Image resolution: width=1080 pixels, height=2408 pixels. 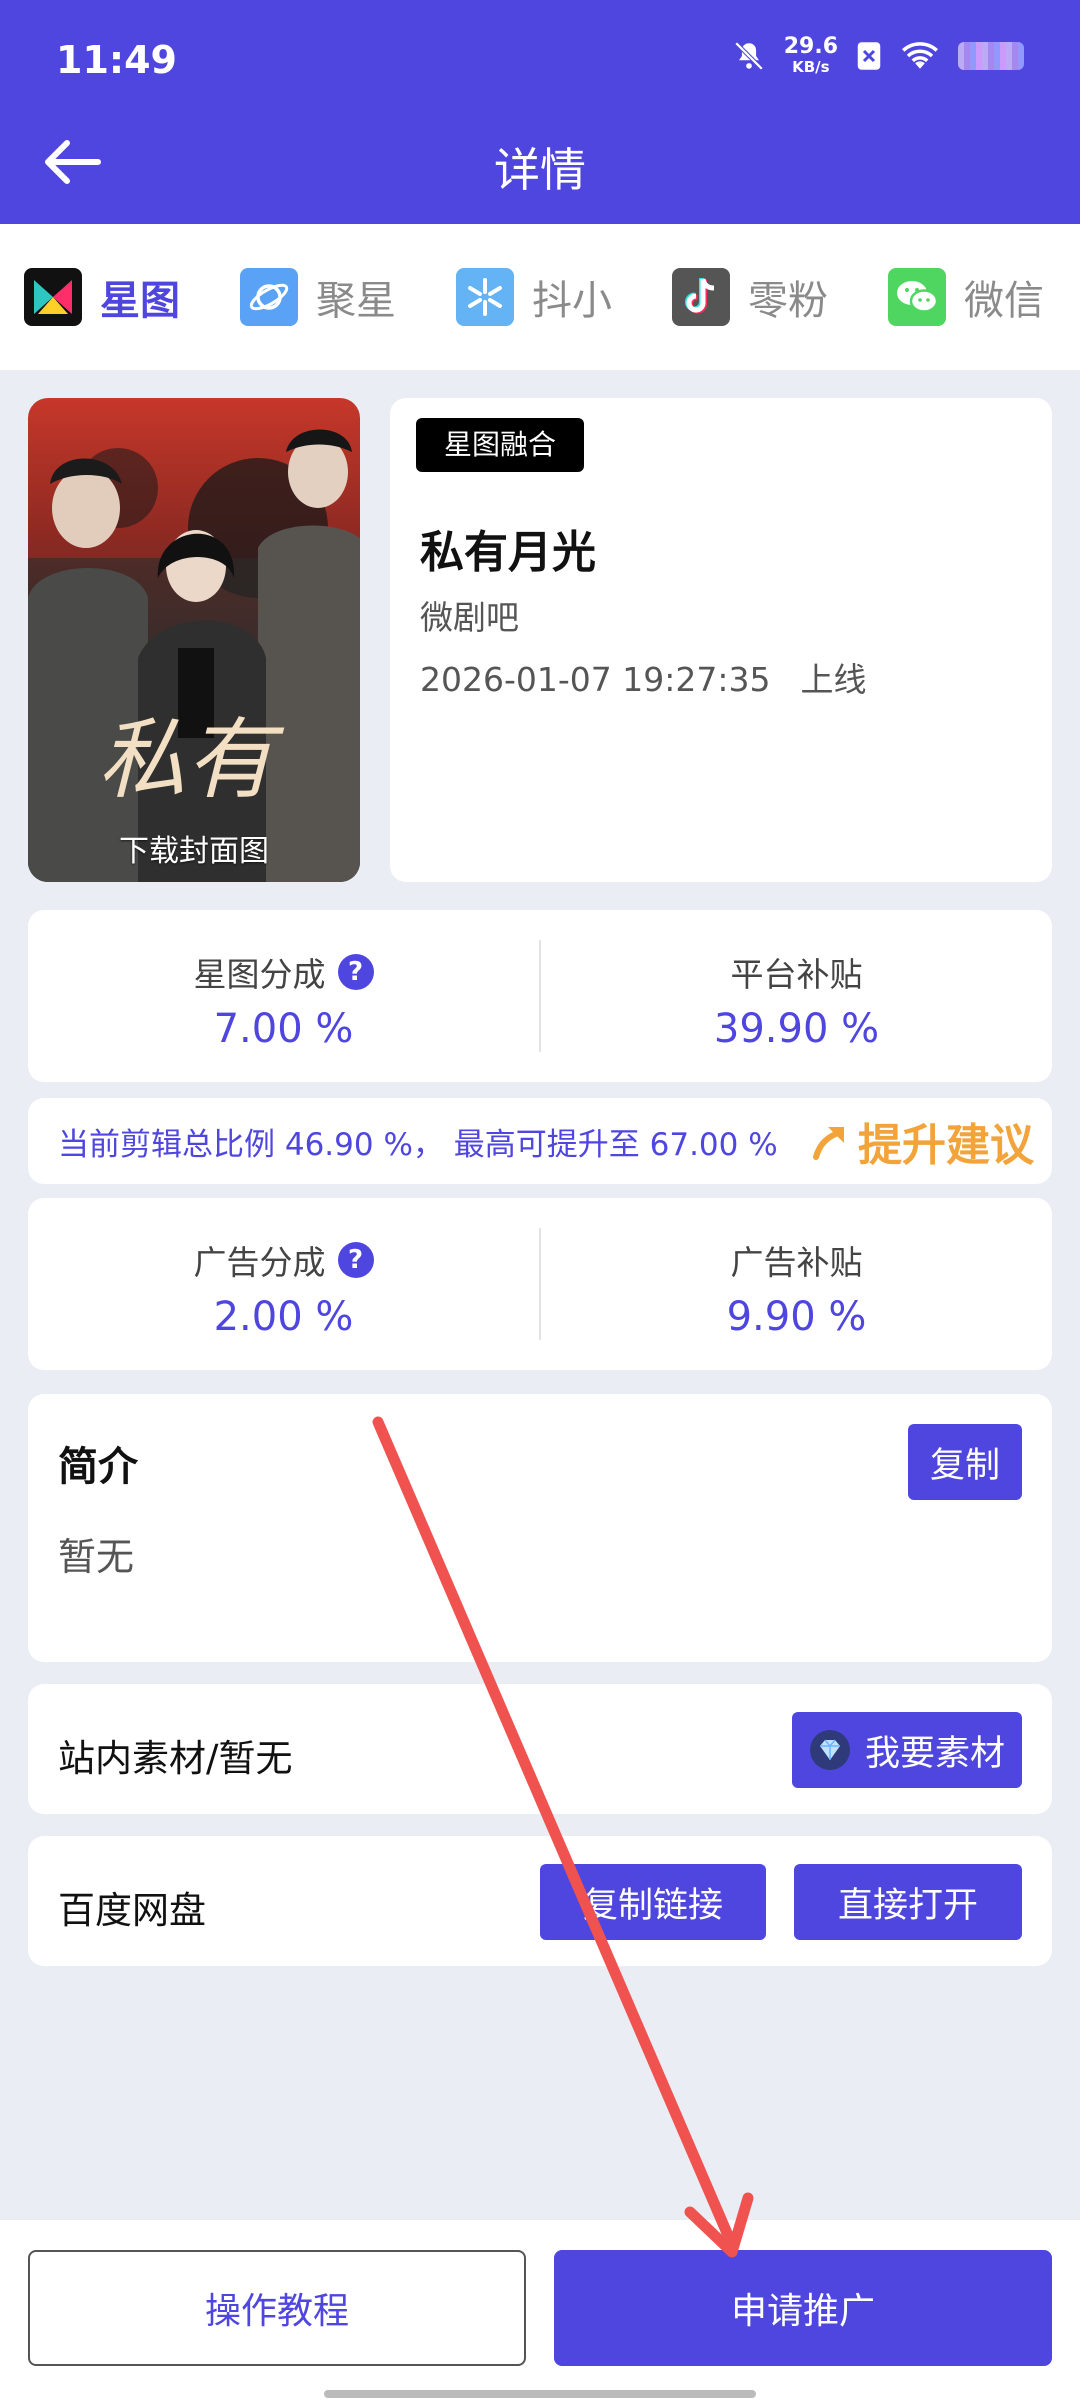 I want to click on download-cover-label: 下载封面图, so click(x=194, y=848).